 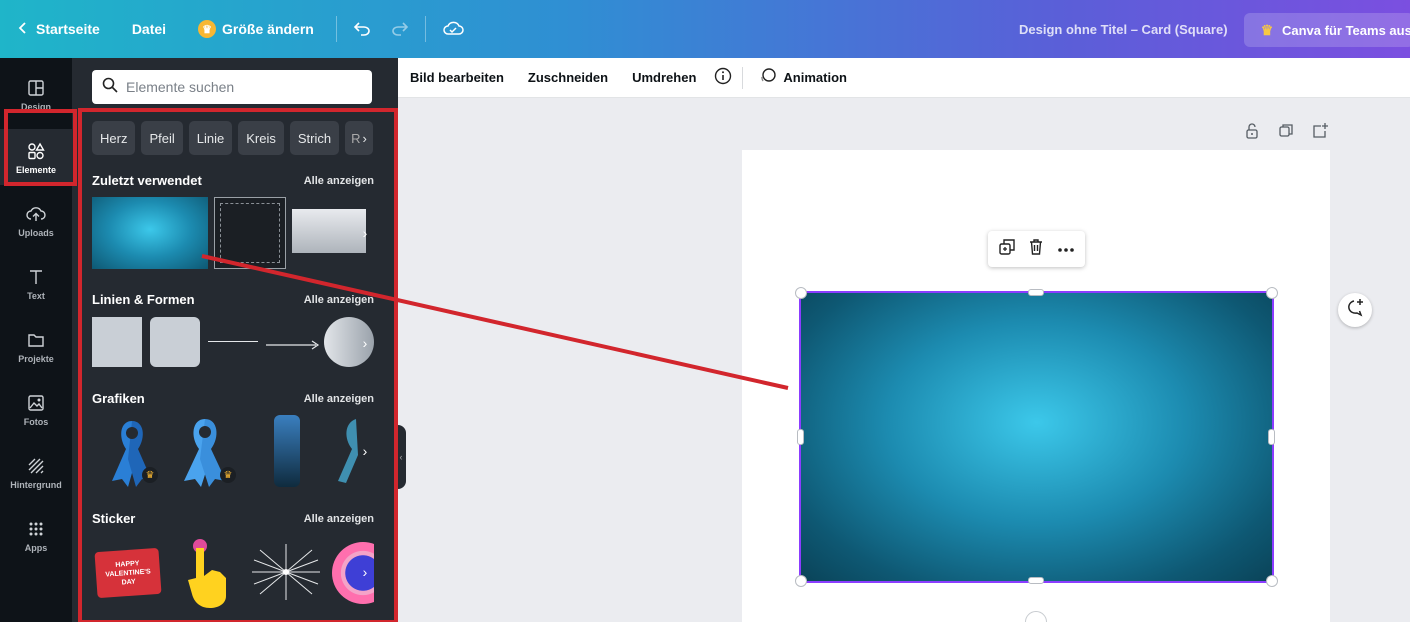 I want to click on rail-item-uploads: Uploads, so click(x=36, y=220).